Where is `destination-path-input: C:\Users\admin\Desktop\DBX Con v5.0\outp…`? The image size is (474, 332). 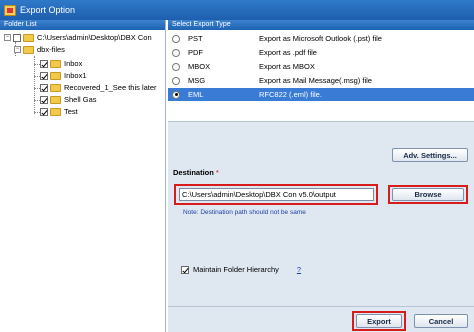
destination-path-input: C:\Users\admin\Desktop\DBX Con v5.0\outp… is located at coordinates (276, 194).